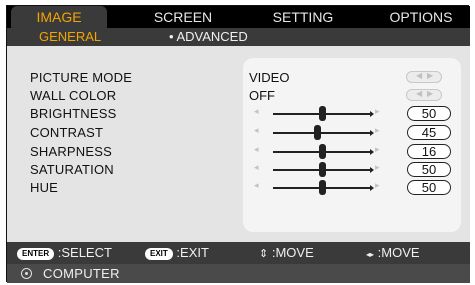 The height and width of the screenshot is (285, 475). I want to click on tab-screen: SCREEN, so click(183, 17).